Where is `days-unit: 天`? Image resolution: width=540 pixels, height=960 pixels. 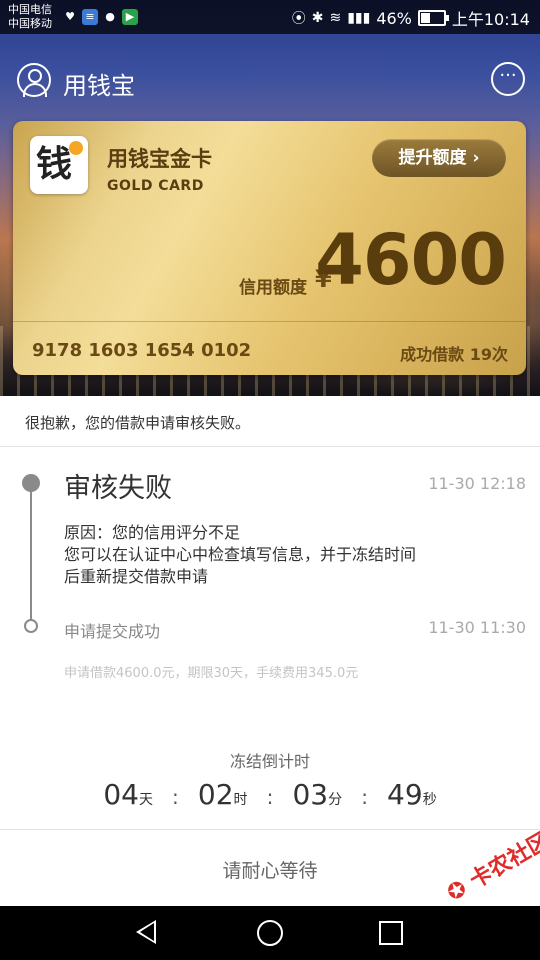
days-unit: 天 is located at coordinates (145, 800).